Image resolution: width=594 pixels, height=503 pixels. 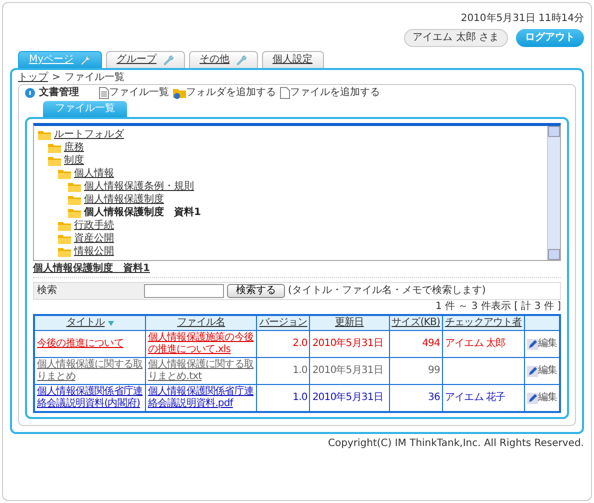 What do you see at coordinates (74, 160) in the screenshot?
I see `tree-item: 制度` at bounding box center [74, 160].